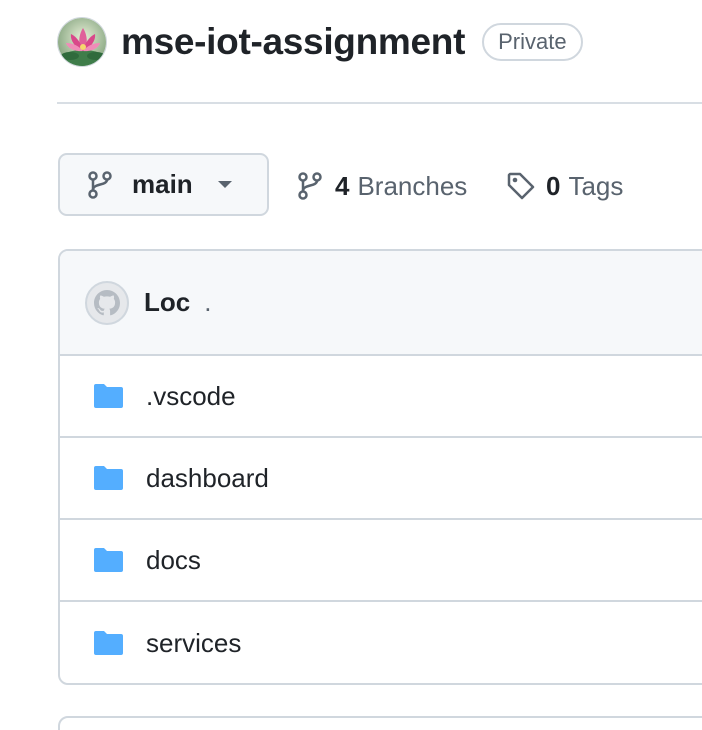 The width and height of the screenshot is (702, 730). I want to click on github-octocat-icon, so click(107, 302).